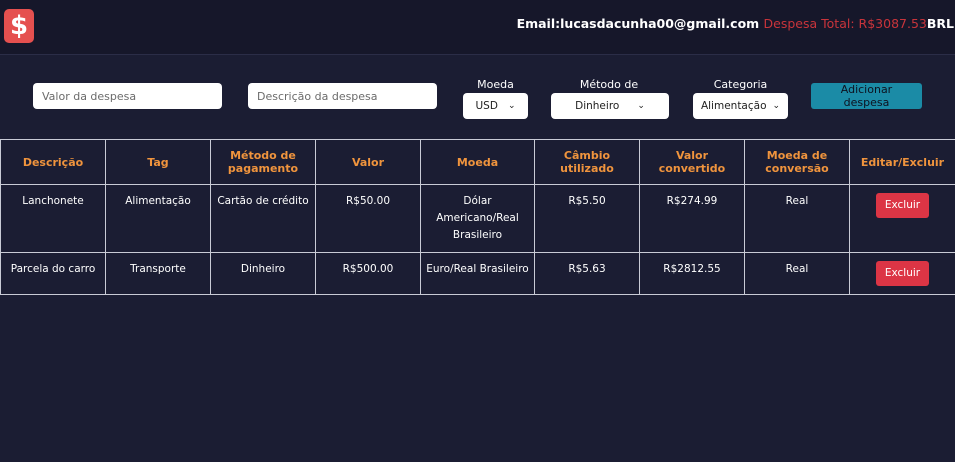 The image size is (955, 462). What do you see at coordinates (597, 106) in the screenshot?
I see `payment-selected-value: Dinheiro` at bounding box center [597, 106].